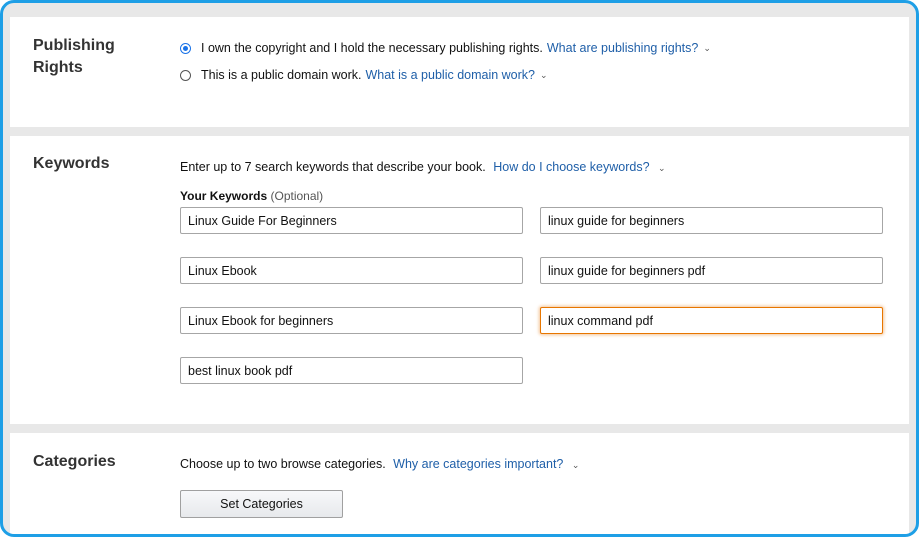 The image size is (919, 537). I want to click on radio-public-domain-label: This is a public domain work., so click(281, 75).